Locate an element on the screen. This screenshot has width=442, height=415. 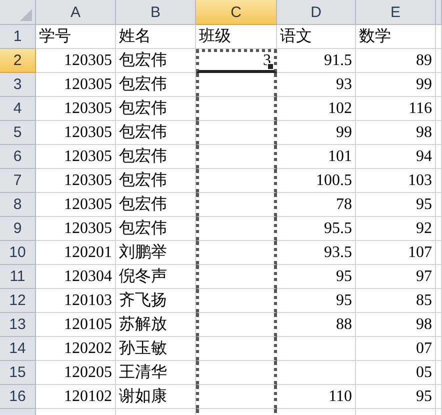
row-header: 1 is located at coordinates (18, 37).